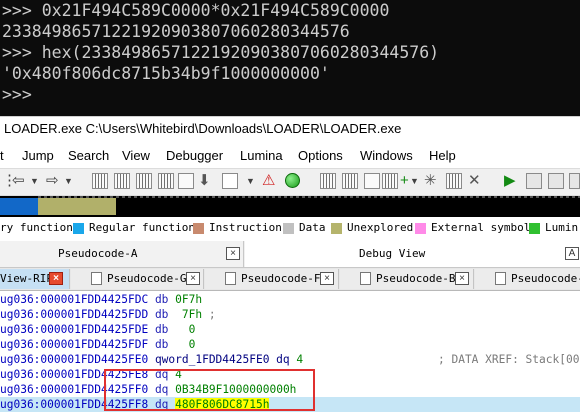 The width and height of the screenshot is (580, 415). I want to click on tools-icon: ✳, so click(430, 181).